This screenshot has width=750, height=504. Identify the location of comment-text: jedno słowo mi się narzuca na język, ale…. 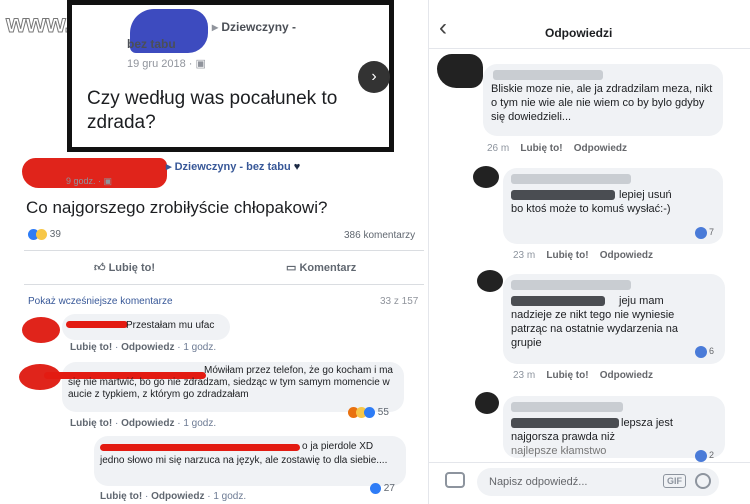
(244, 460).